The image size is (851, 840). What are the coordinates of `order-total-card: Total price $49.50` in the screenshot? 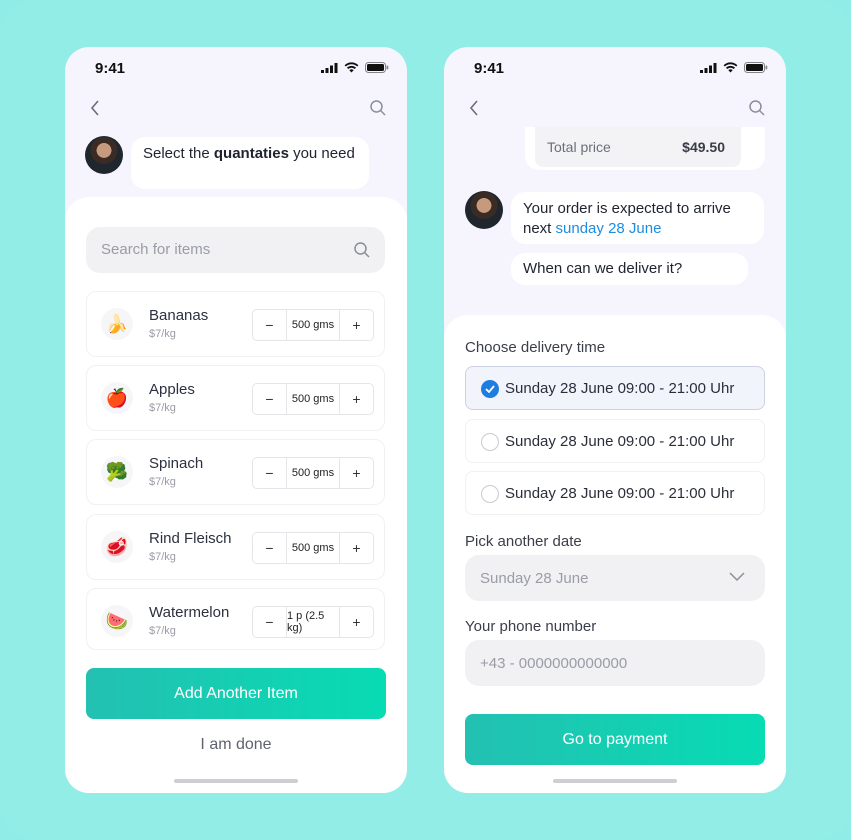 It's located at (645, 148).